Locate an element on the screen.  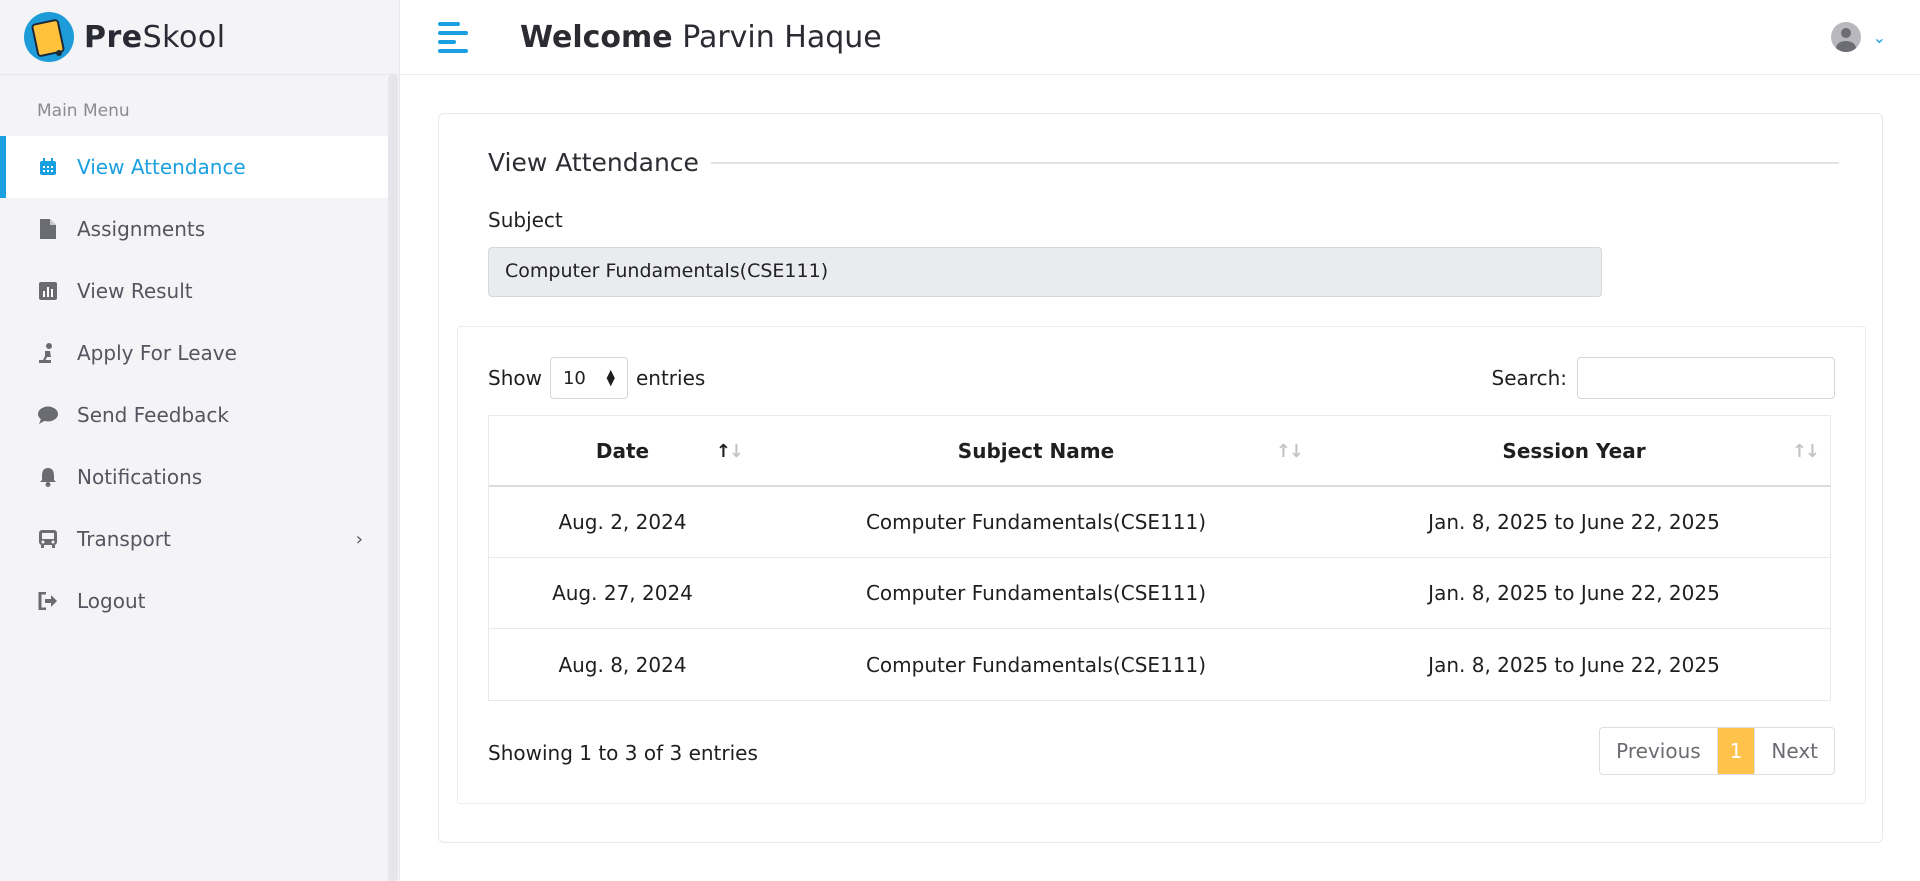
pagination: Previous 1 Next is located at coordinates (1717, 751).